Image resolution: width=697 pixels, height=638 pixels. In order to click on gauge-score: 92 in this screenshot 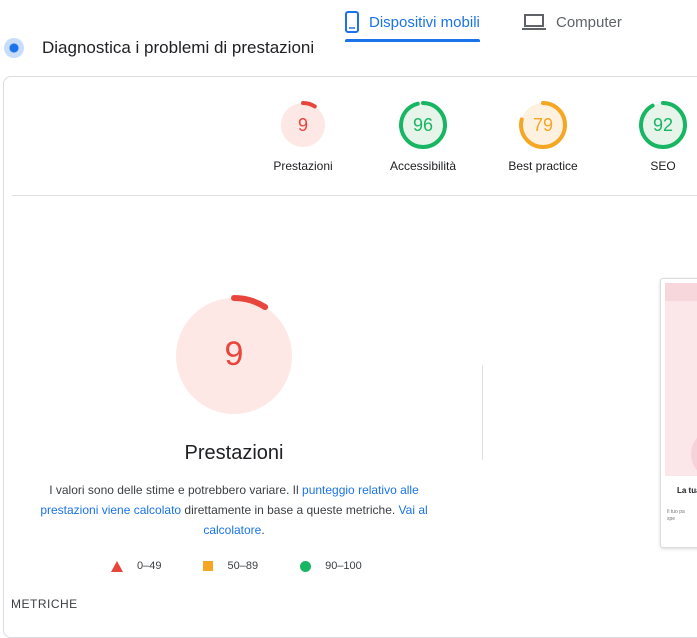, I will do `click(663, 125)`.